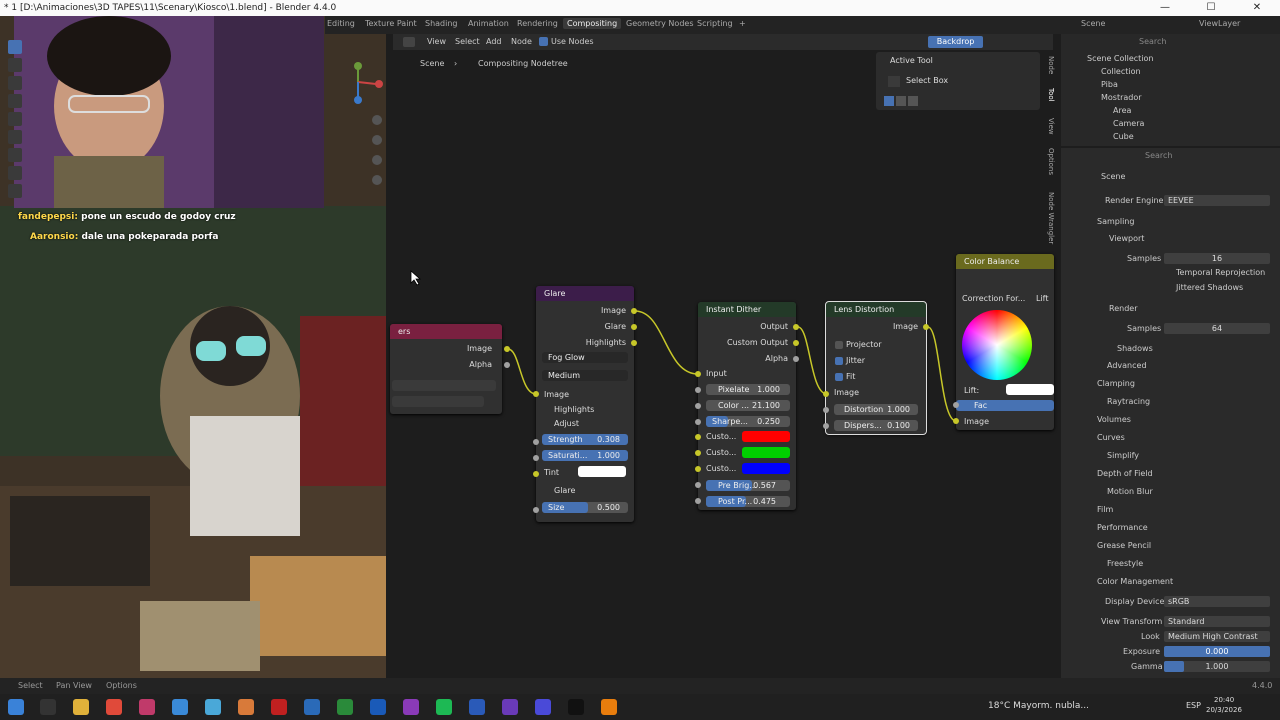 This screenshot has width=1280, height=720. Describe the element at coordinates (467, 41) in the screenshot. I see `menu-select: Select` at that location.